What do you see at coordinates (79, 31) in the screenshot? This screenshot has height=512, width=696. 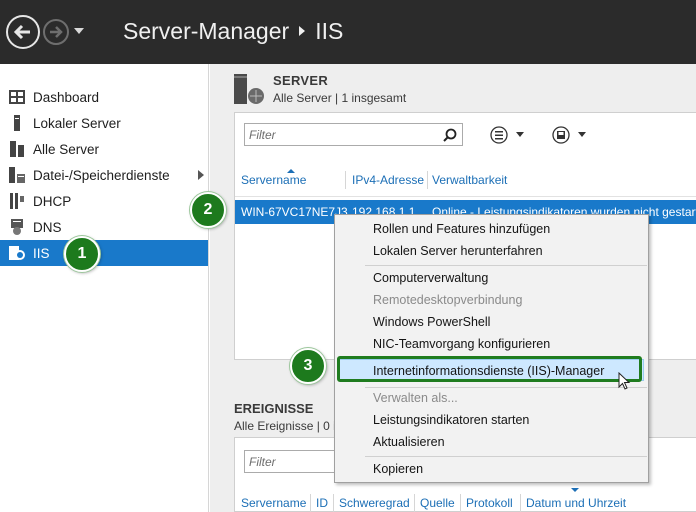 I see `history-dropdown-icon` at bounding box center [79, 31].